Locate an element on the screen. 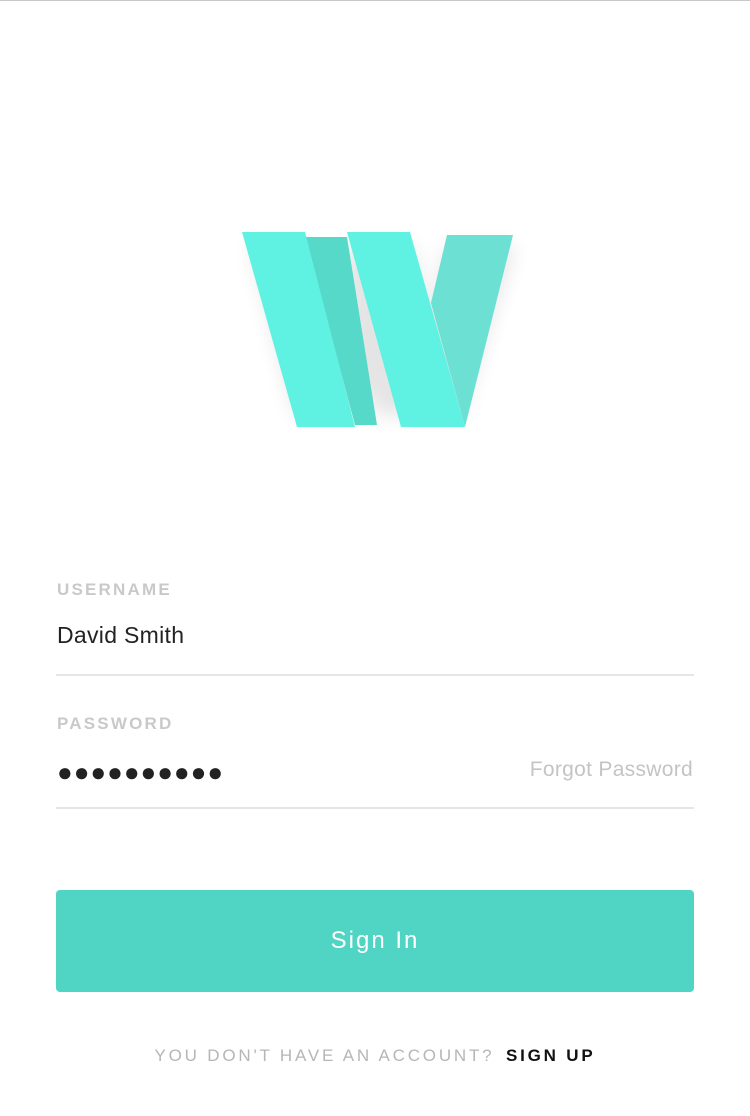 Image resolution: width=750 pixels, height=1116 pixels. username-label: USERNAME is located at coordinates (114, 589).